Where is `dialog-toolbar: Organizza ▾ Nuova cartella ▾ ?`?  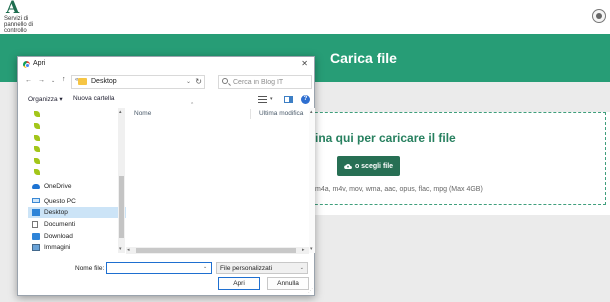 dialog-toolbar: Organizza ▾ Nuova cartella ▾ ? is located at coordinates (166, 100).